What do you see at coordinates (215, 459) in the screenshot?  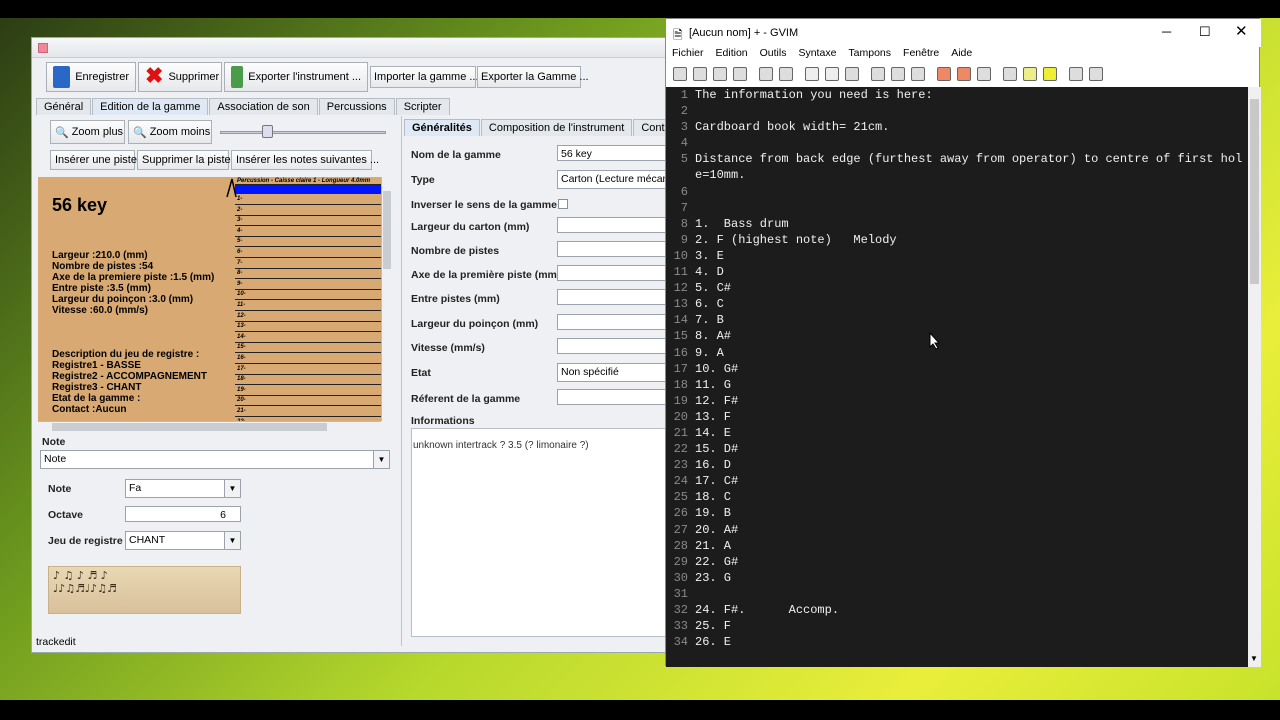 I see `note-type-combo: Note ▼` at bounding box center [215, 459].